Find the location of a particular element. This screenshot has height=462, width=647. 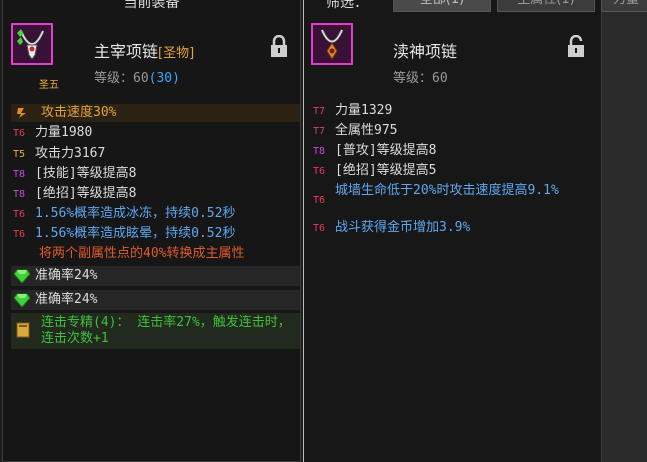

combo-mastery-box: 连击专精(4)： 连击率27%，触发连击时，连击次数+1 is located at coordinates (155, 331).